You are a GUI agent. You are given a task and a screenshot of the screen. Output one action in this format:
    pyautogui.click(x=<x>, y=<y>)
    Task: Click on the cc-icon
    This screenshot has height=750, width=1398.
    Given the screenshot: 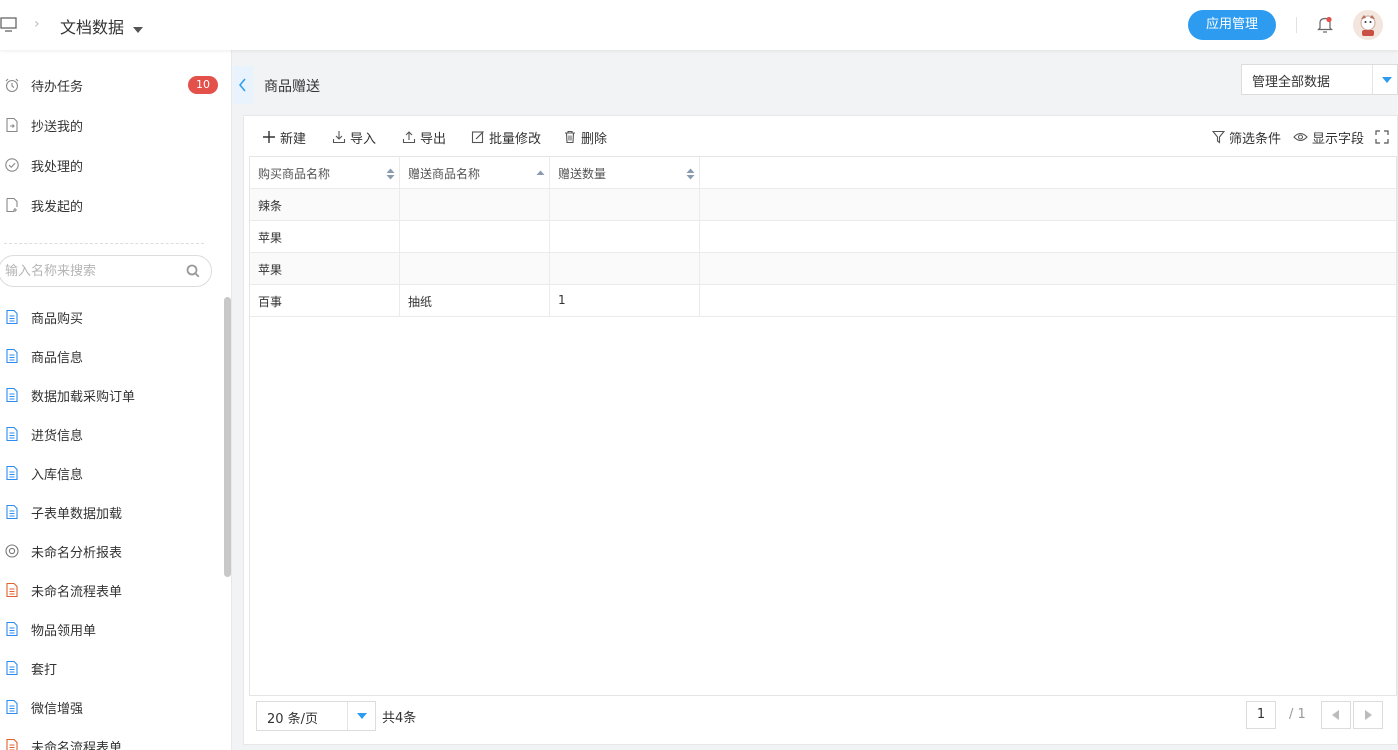 What is the action you would take?
    pyautogui.click(x=12, y=125)
    